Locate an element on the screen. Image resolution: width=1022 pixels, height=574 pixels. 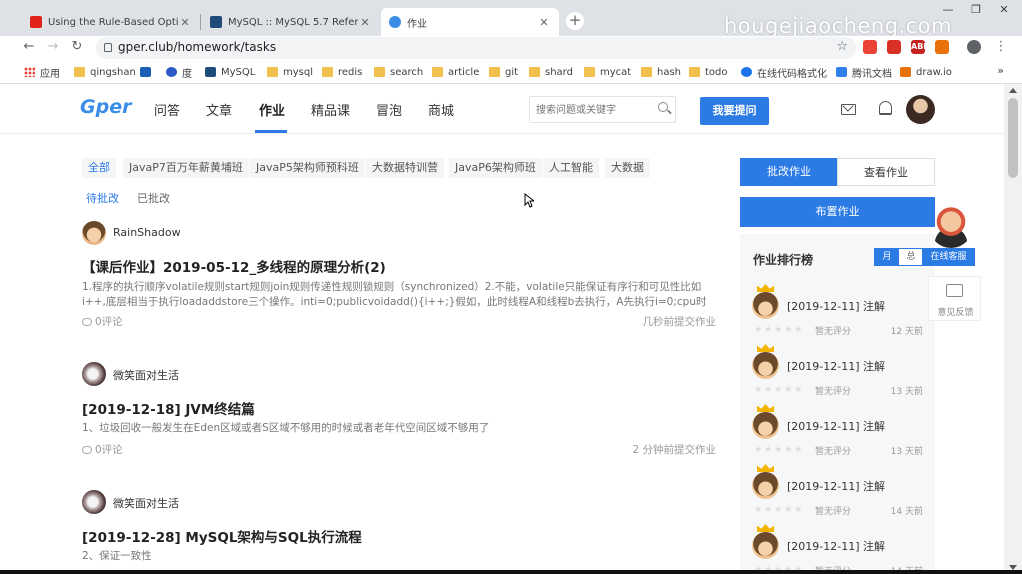
ask-question-button: 我要提问 is located at coordinates (734, 111).